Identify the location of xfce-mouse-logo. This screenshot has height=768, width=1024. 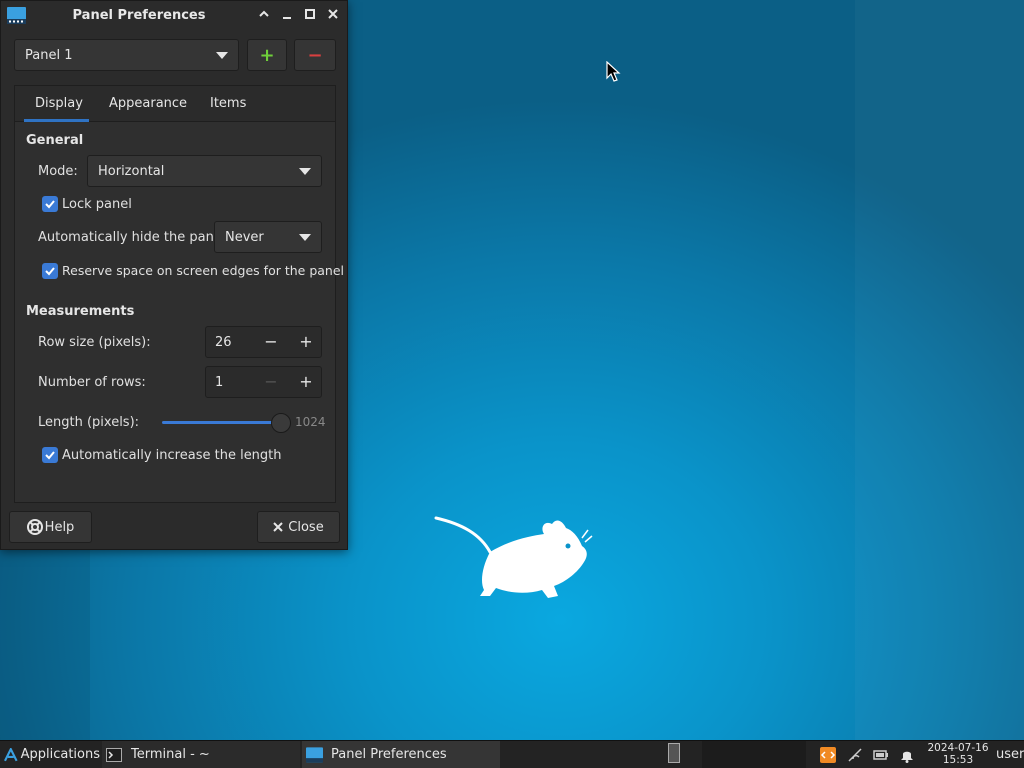
(513, 557).